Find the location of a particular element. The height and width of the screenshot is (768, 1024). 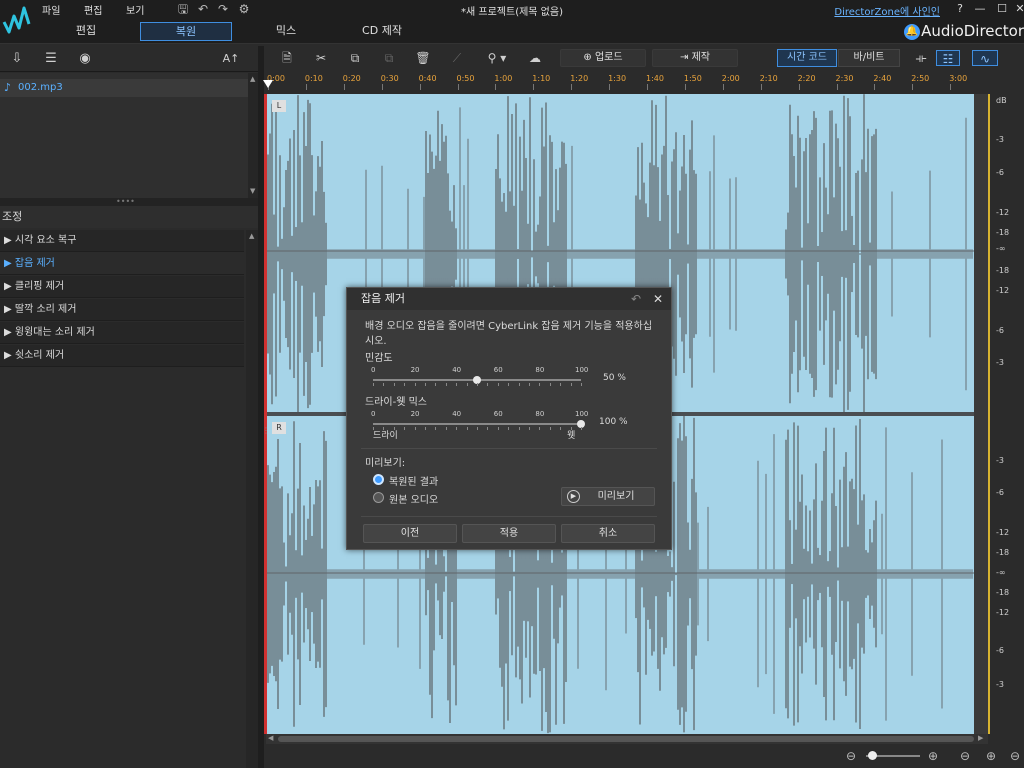

zoom-out-icon: ⊖ is located at coordinates (851, 756).